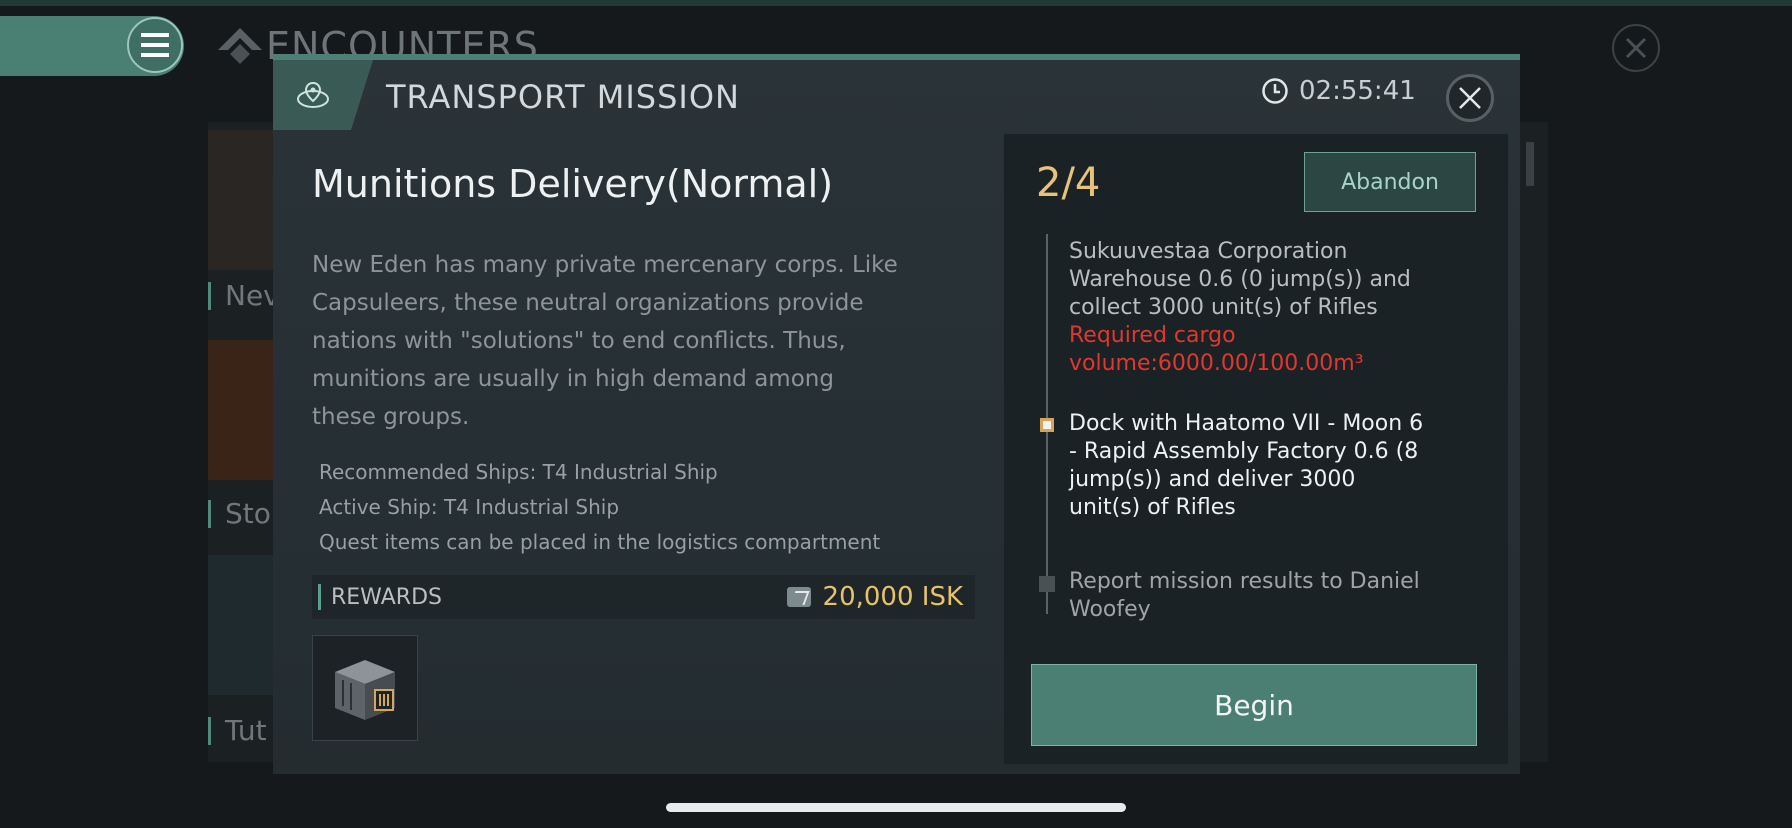 This screenshot has height=828, width=1792. What do you see at coordinates (244, 296) in the screenshot?
I see `background-list-label: Nev` at bounding box center [244, 296].